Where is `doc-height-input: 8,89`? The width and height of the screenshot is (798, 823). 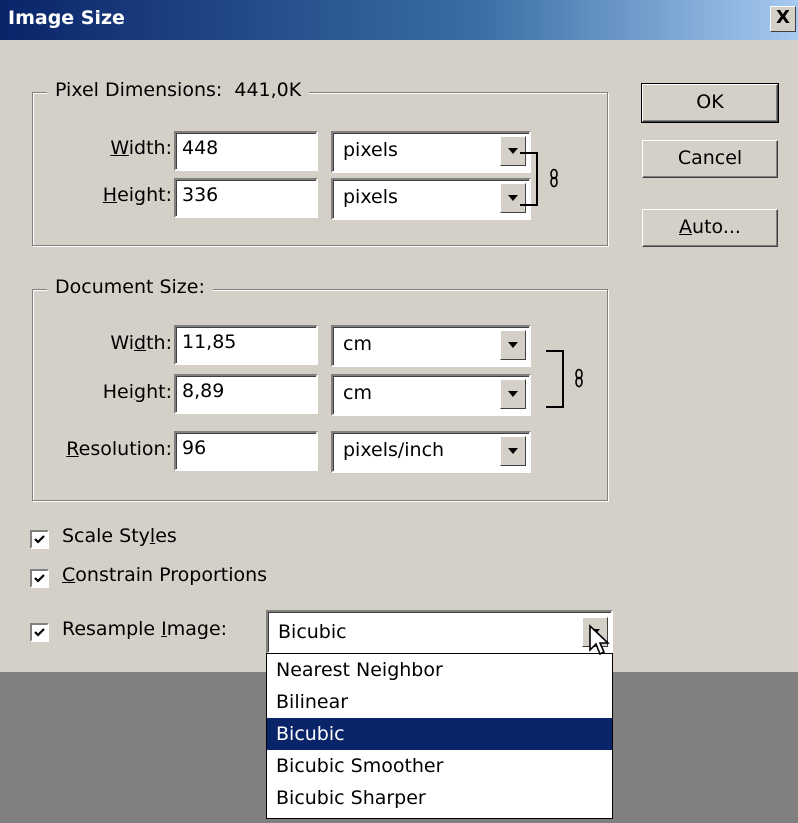 doc-height-input: 8,89 is located at coordinates (246, 394).